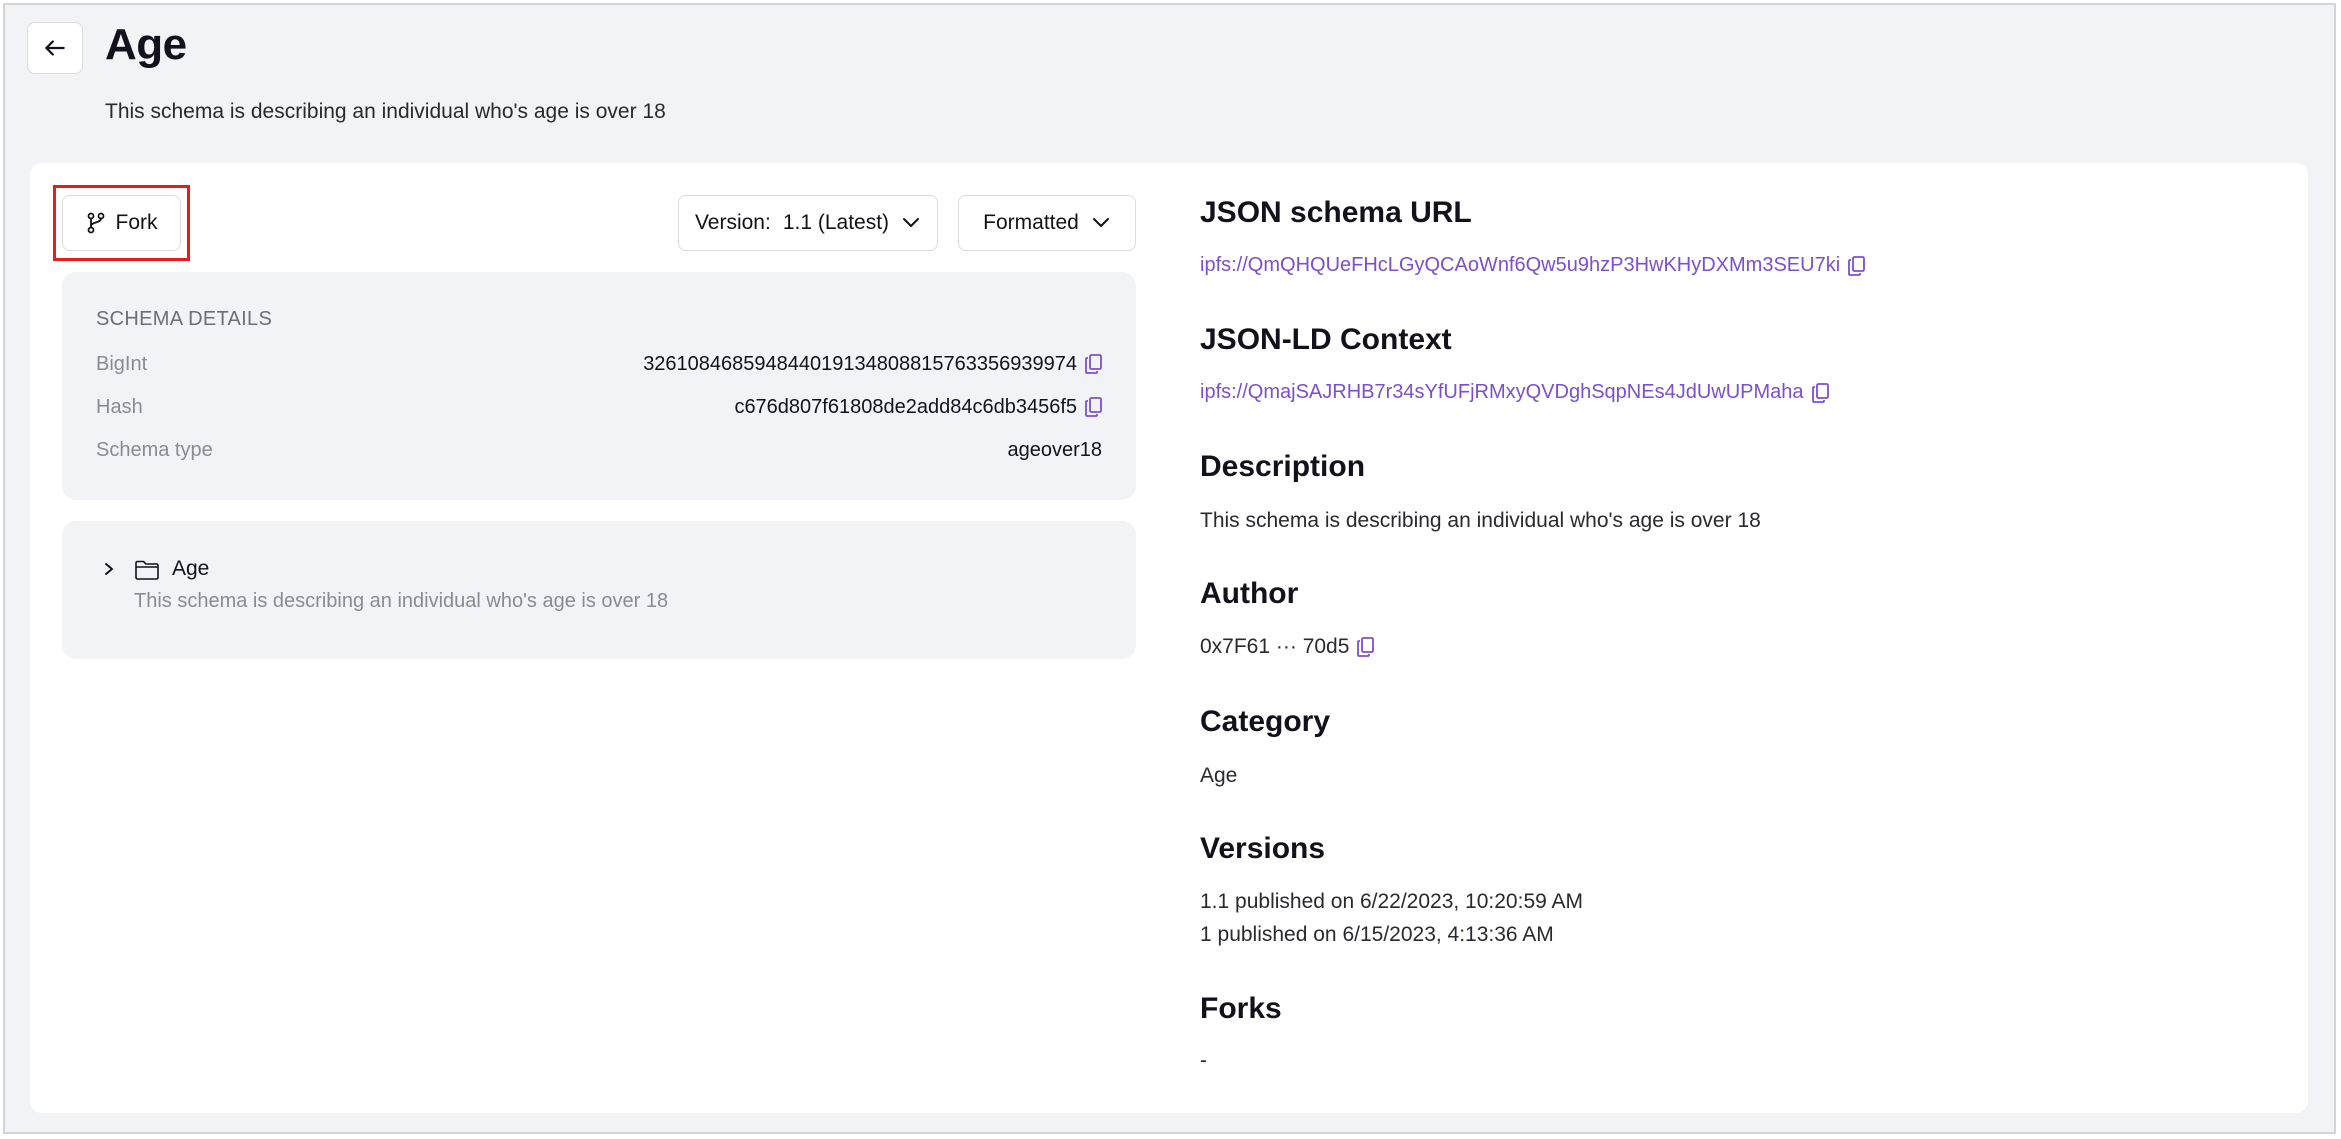 This screenshot has height=1139, width=2341. I want to click on detail-label: BigInt, so click(122, 363).